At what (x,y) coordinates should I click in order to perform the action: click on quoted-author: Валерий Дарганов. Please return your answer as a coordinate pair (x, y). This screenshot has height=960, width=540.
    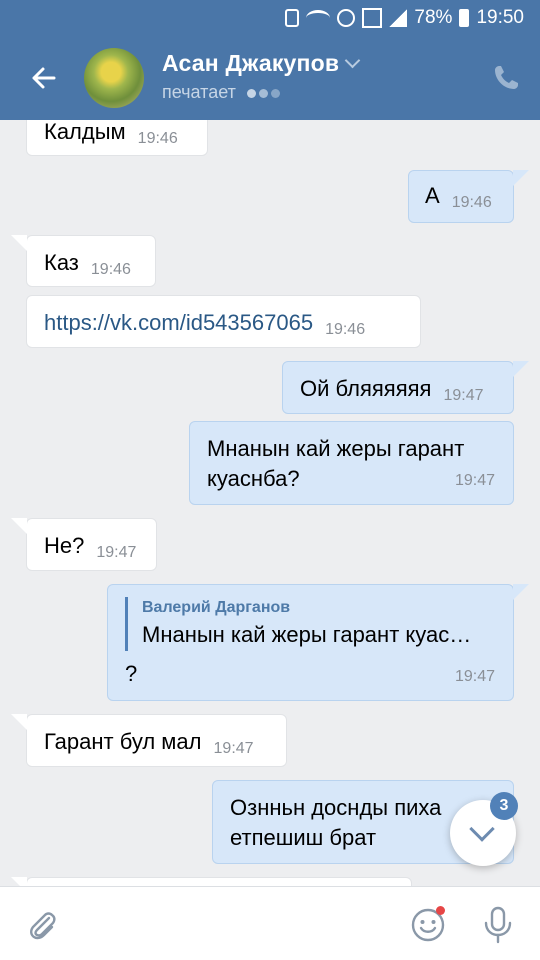
    Looking at the image, I should click on (216, 607).